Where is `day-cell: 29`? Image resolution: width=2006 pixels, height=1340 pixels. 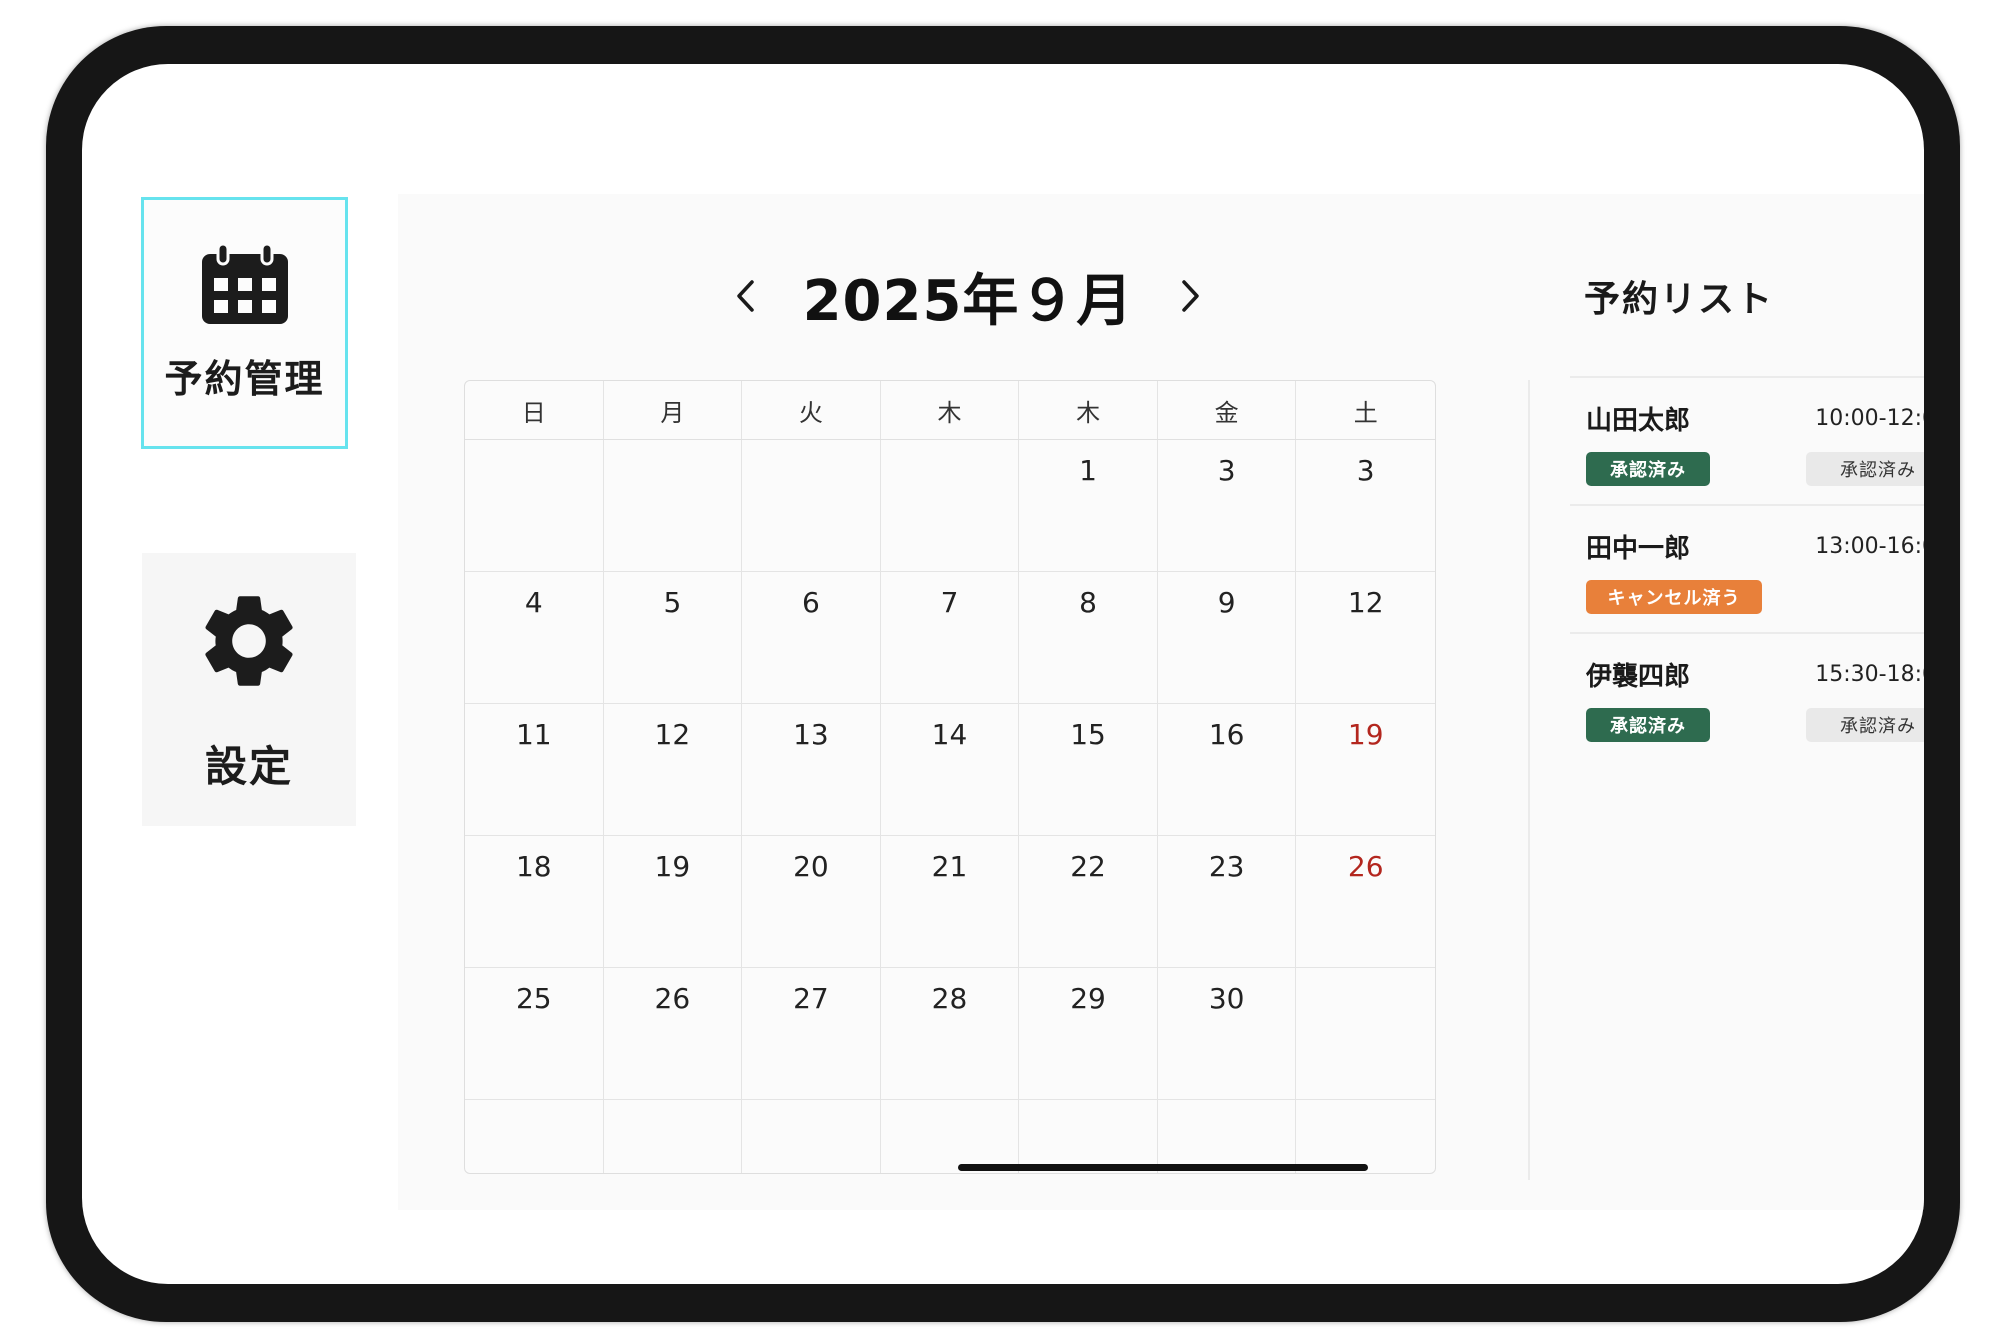 day-cell: 29 is located at coordinates (1088, 1034).